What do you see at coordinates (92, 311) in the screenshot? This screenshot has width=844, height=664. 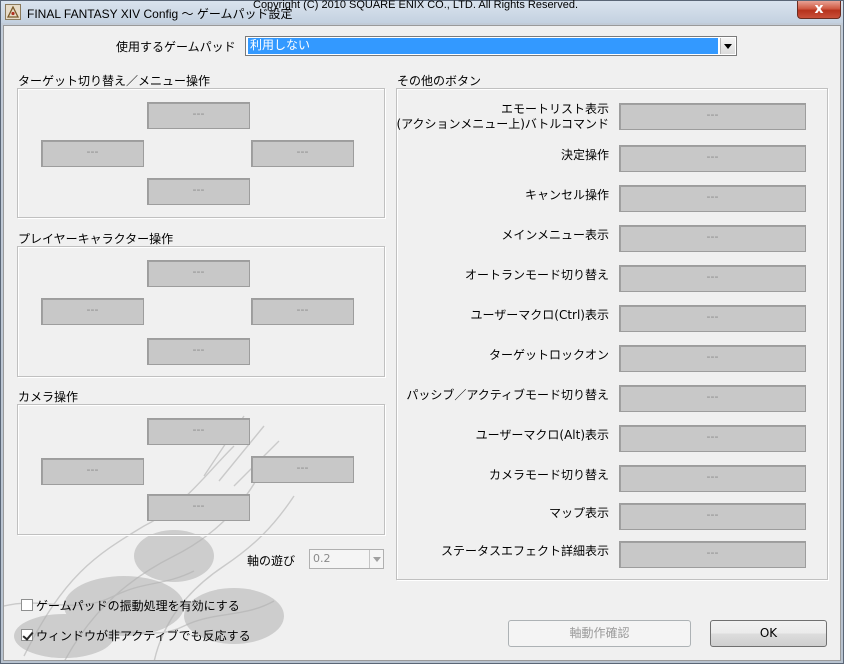 I see `player-left-field: ---` at bounding box center [92, 311].